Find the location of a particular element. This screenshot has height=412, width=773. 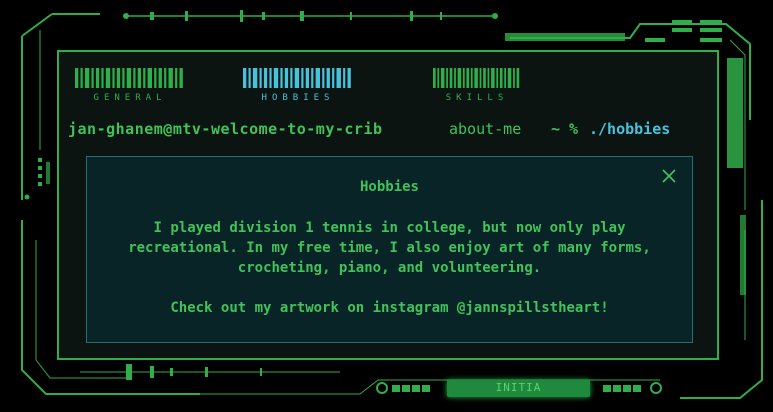

tab-skills: SKILLS is located at coordinates (477, 85).